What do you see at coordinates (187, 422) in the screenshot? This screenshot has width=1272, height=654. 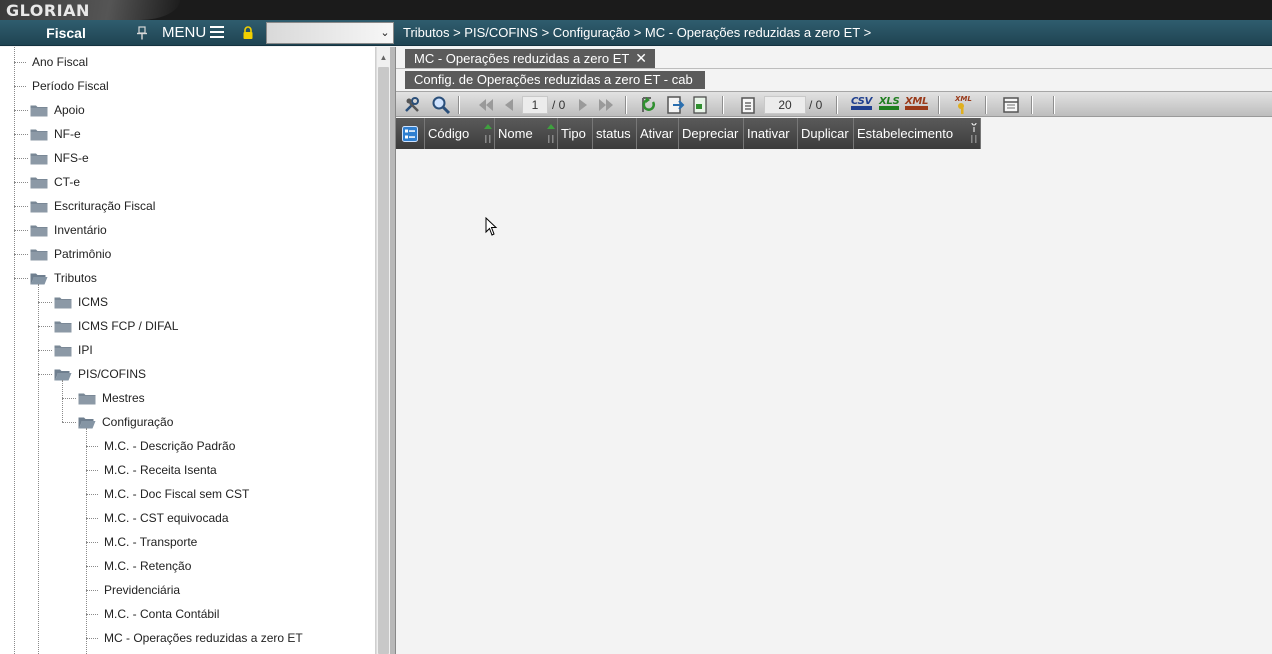 I see `tree-item: Configuração` at bounding box center [187, 422].